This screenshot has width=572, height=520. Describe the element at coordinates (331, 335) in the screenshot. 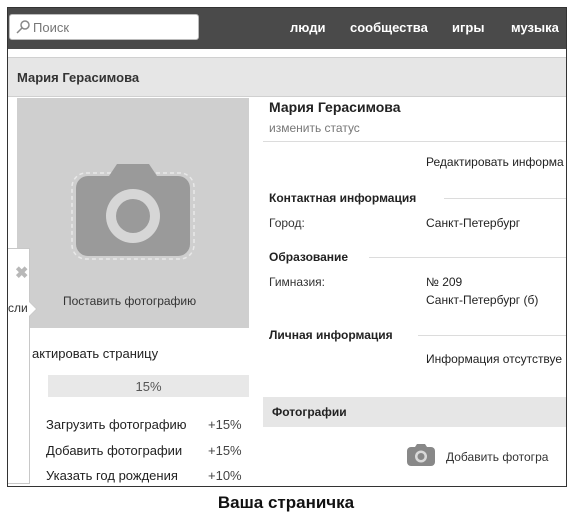

I see `personal-section-title: Личная информация` at that location.